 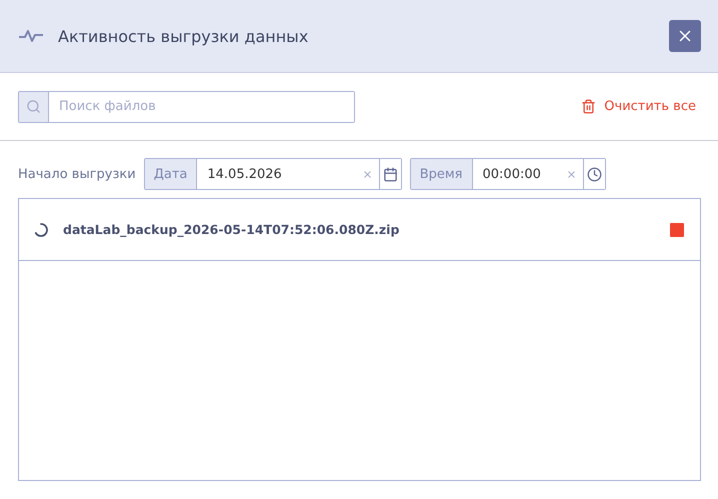 I want to click on clock-icon, so click(x=594, y=174).